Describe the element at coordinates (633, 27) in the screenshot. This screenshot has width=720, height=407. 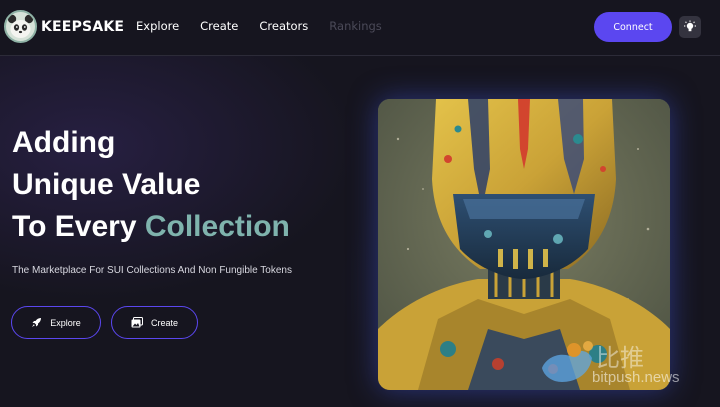
I see `connect-button: Connect` at that location.